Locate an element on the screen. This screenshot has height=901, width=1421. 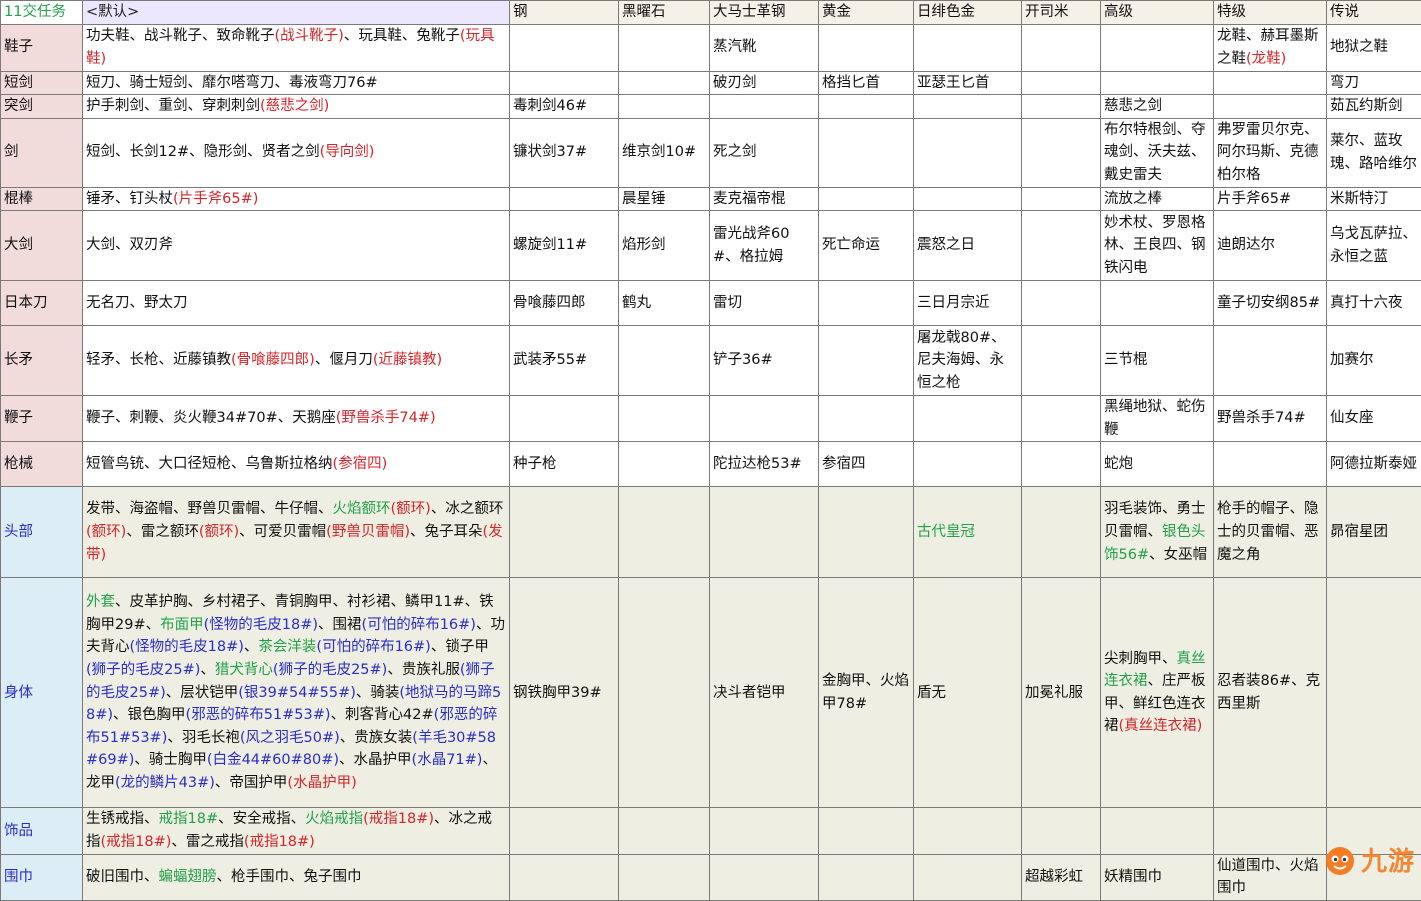
cell-text: 格挡匕首 is located at coordinates (851, 83).